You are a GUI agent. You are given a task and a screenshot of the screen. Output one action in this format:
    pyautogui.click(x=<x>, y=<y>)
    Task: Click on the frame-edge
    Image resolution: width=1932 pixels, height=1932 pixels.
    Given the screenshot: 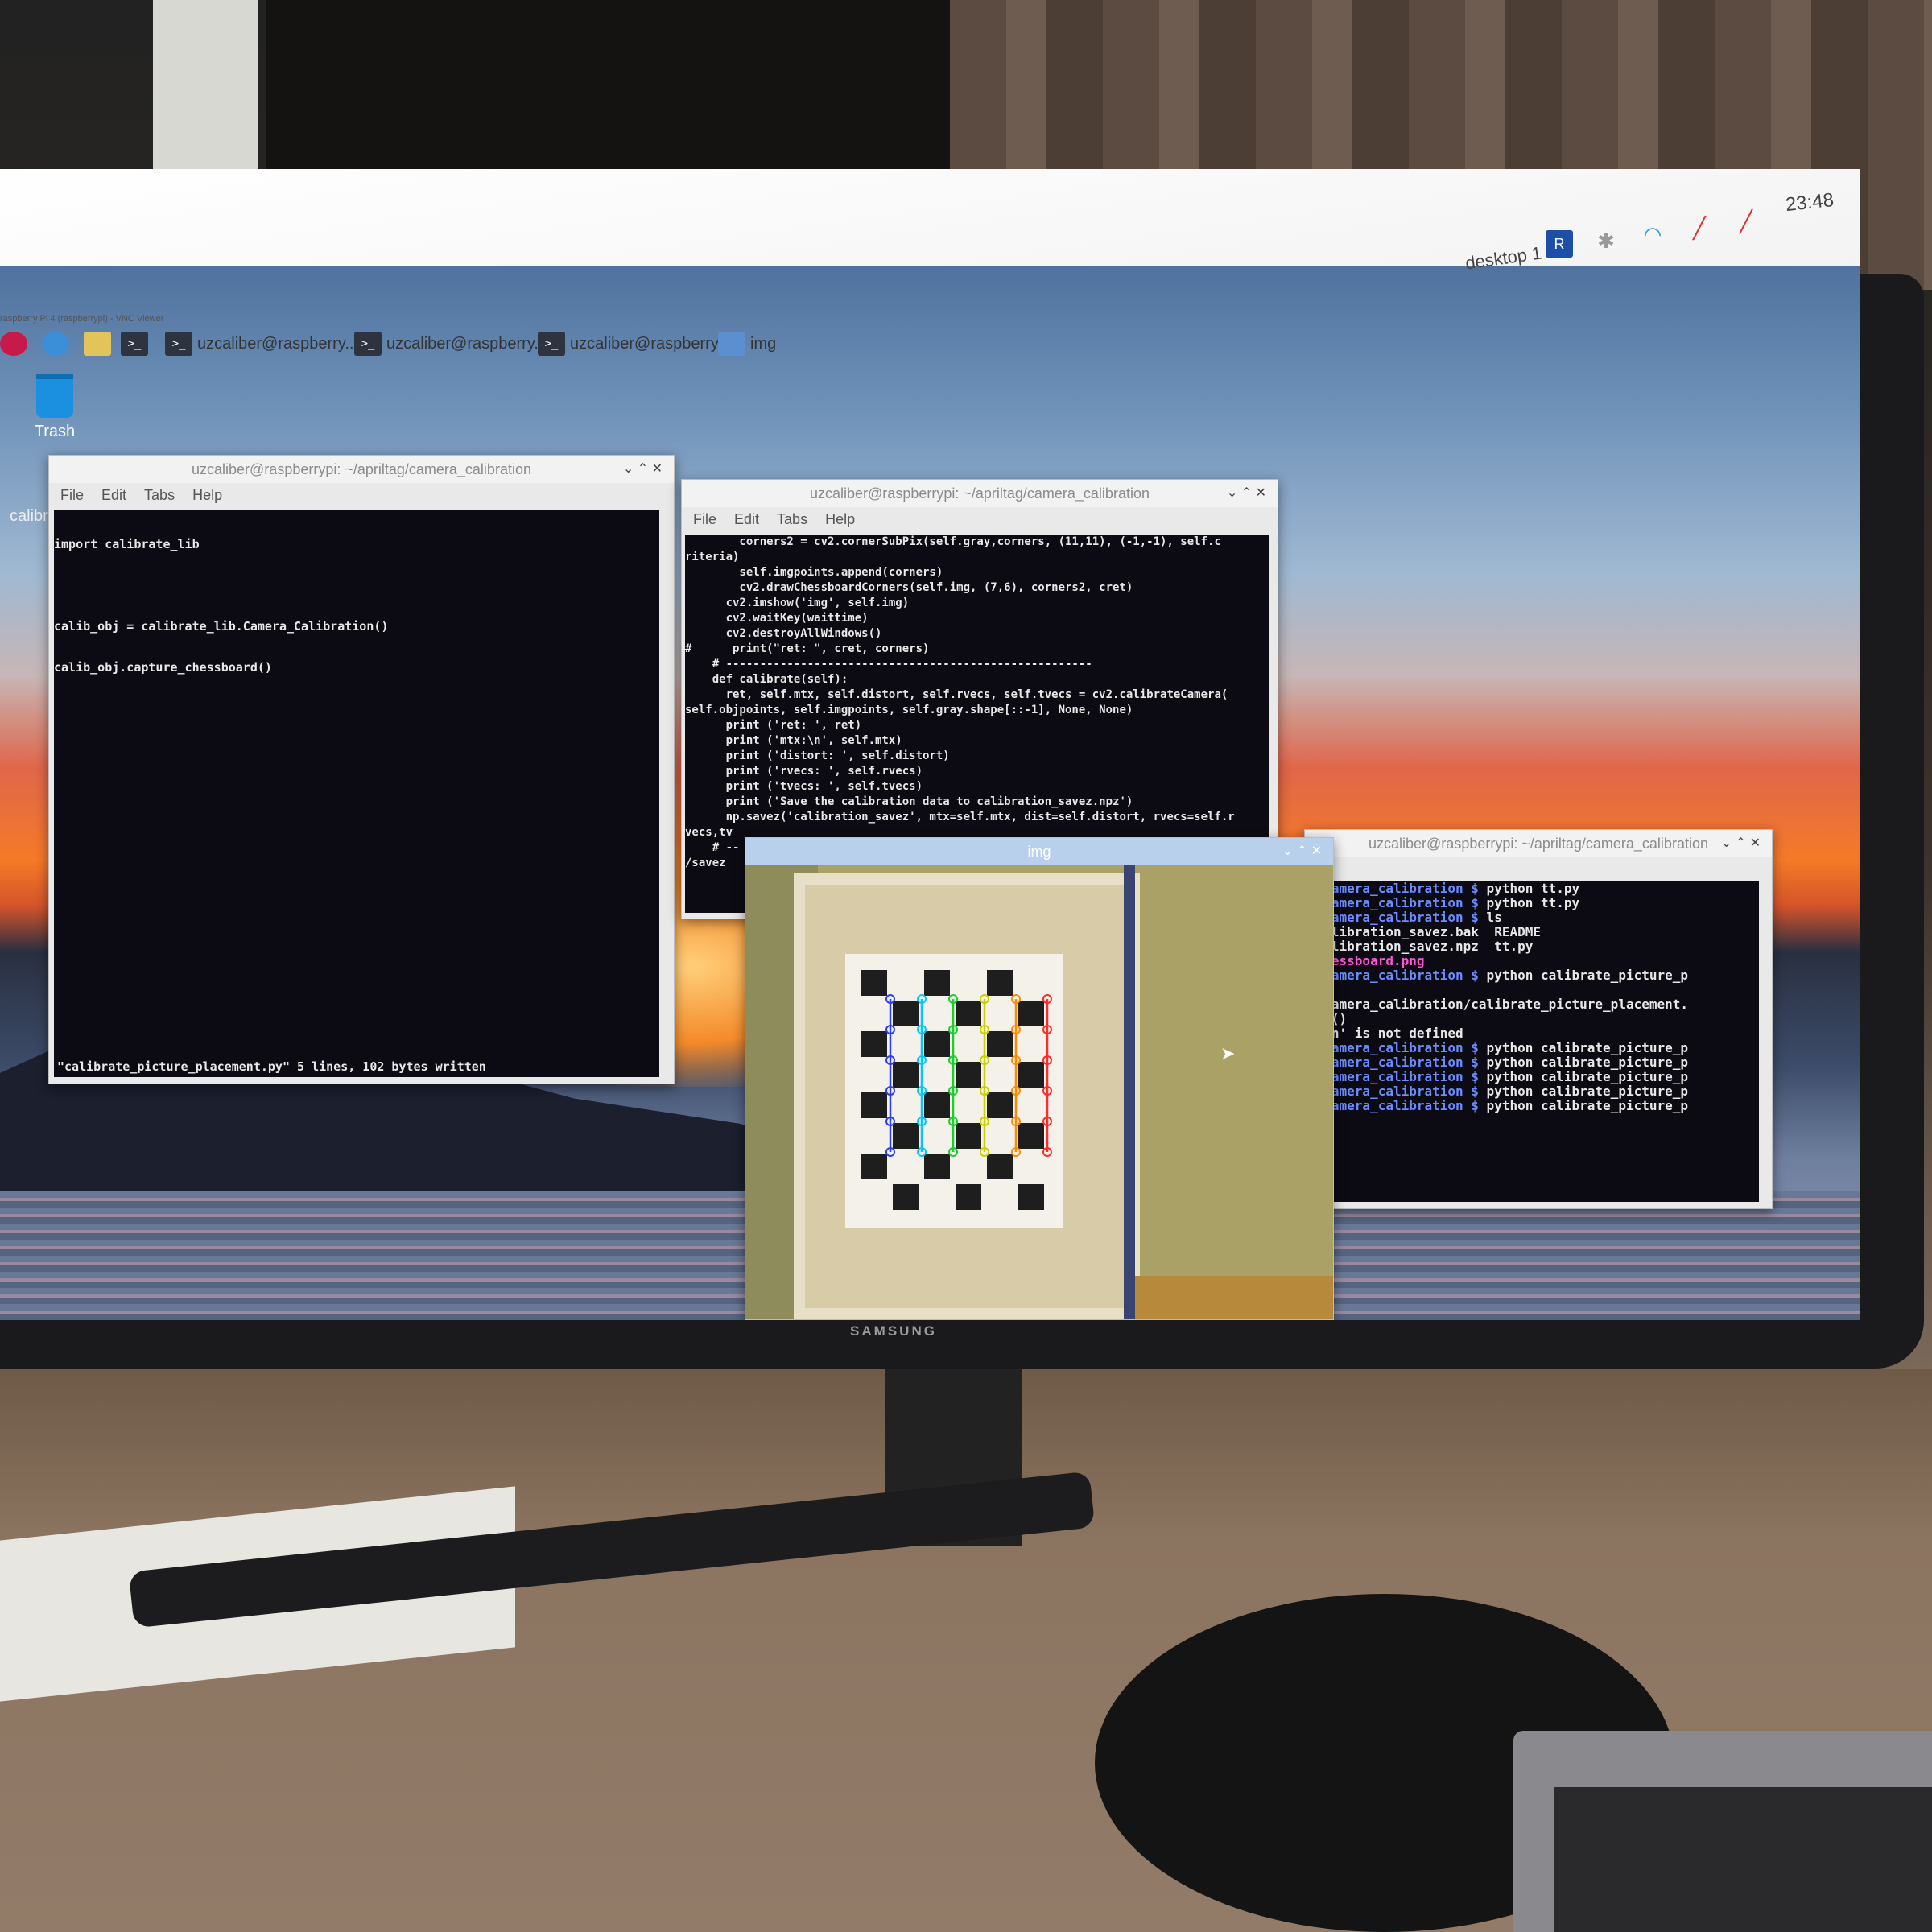 What is the action you would take?
    pyautogui.click(x=1129, y=1092)
    